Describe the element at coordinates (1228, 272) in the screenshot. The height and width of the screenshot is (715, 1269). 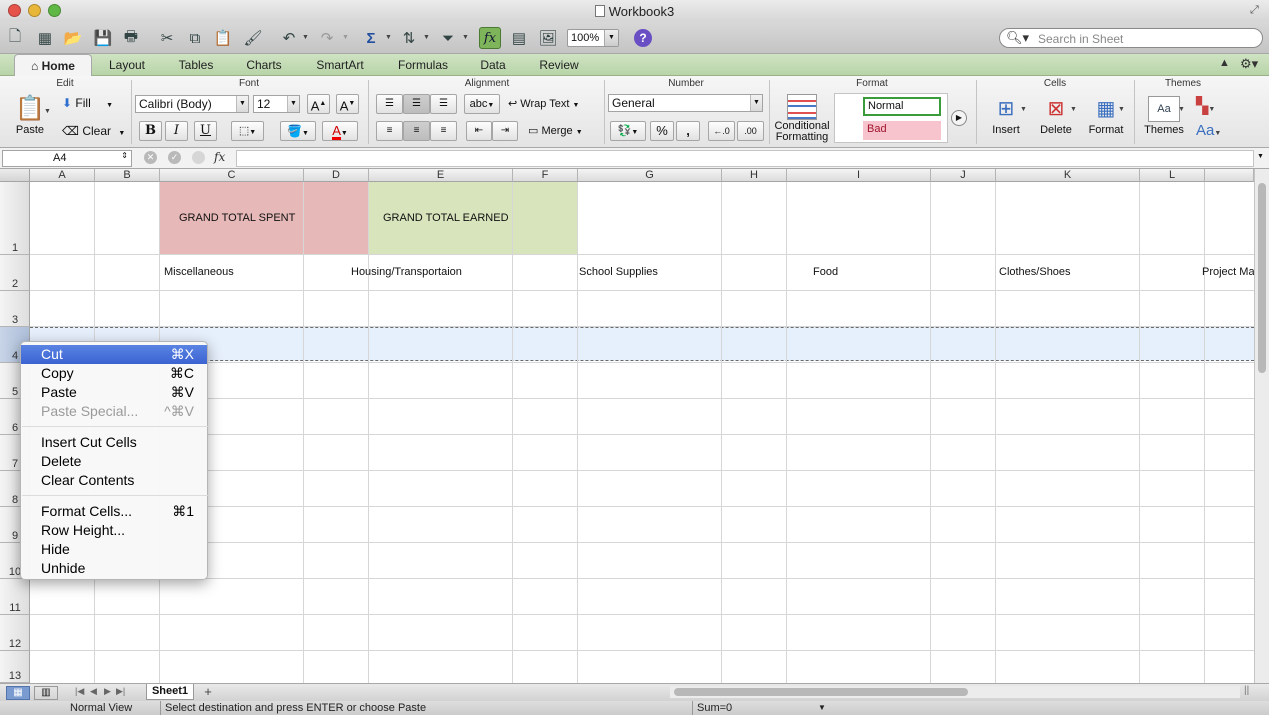
I see `cell-l2: Project Ma` at that location.